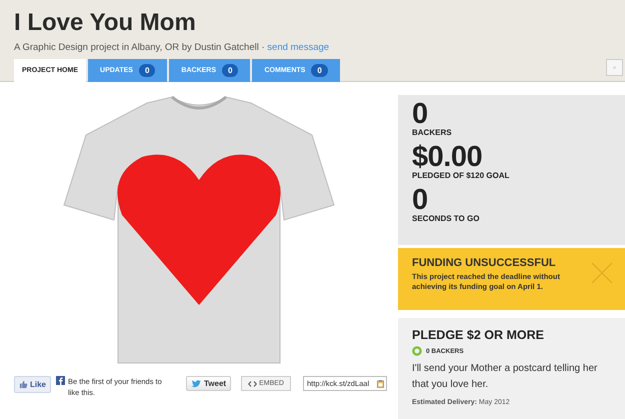  I want to click on thumbs-up-icon, so click(23, 384).